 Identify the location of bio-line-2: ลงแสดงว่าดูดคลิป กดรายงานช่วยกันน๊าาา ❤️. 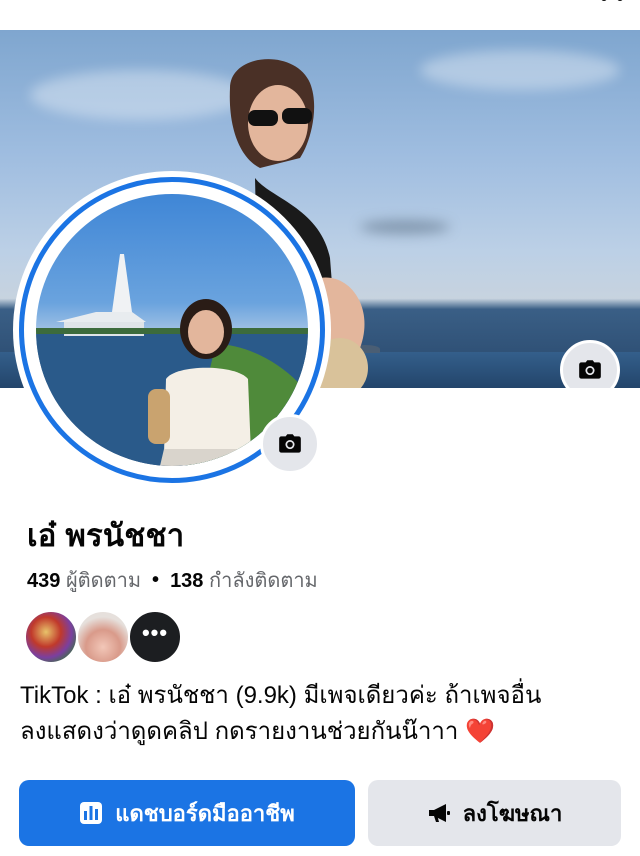
(320, 732).